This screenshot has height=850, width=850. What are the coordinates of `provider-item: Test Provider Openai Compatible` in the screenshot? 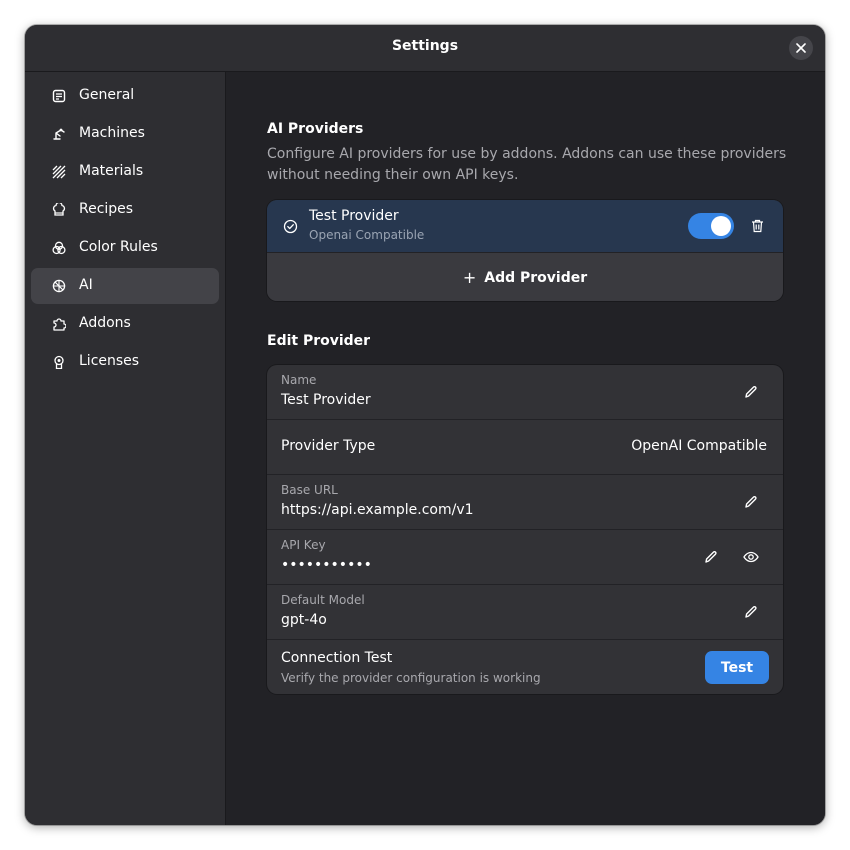 It's located at (525, 226).